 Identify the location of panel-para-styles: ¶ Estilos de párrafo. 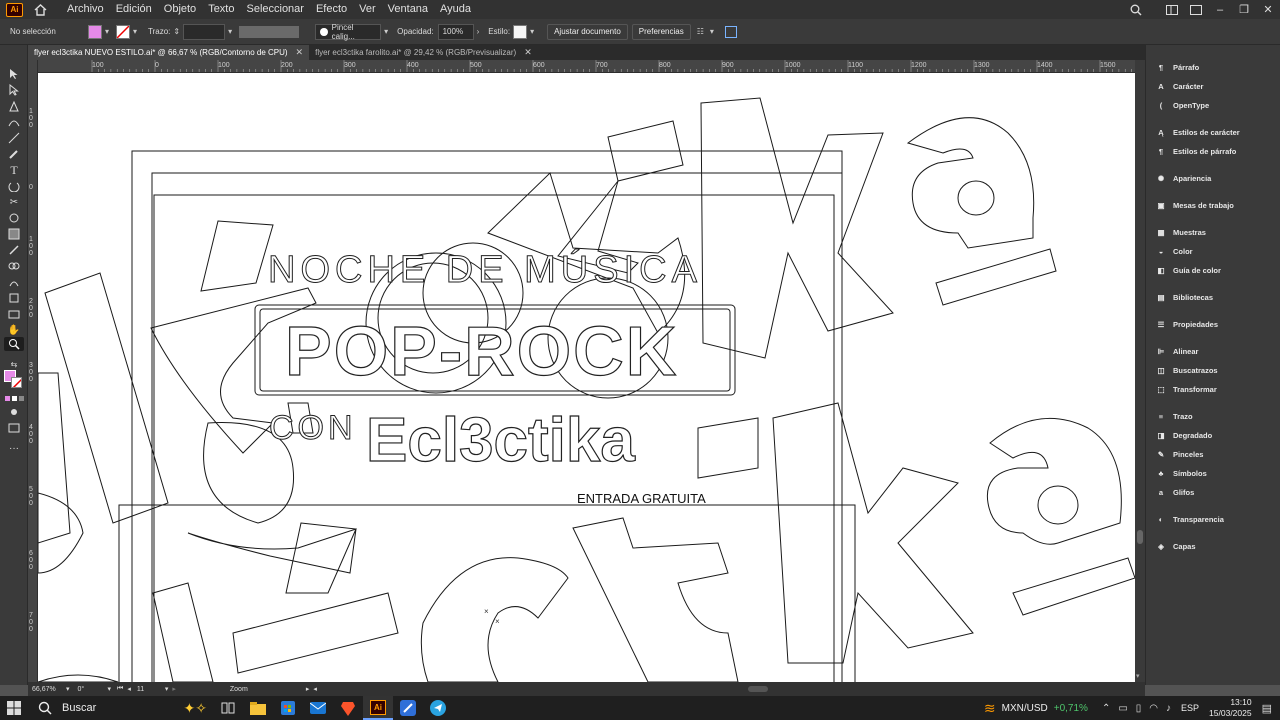
(1195, 151).